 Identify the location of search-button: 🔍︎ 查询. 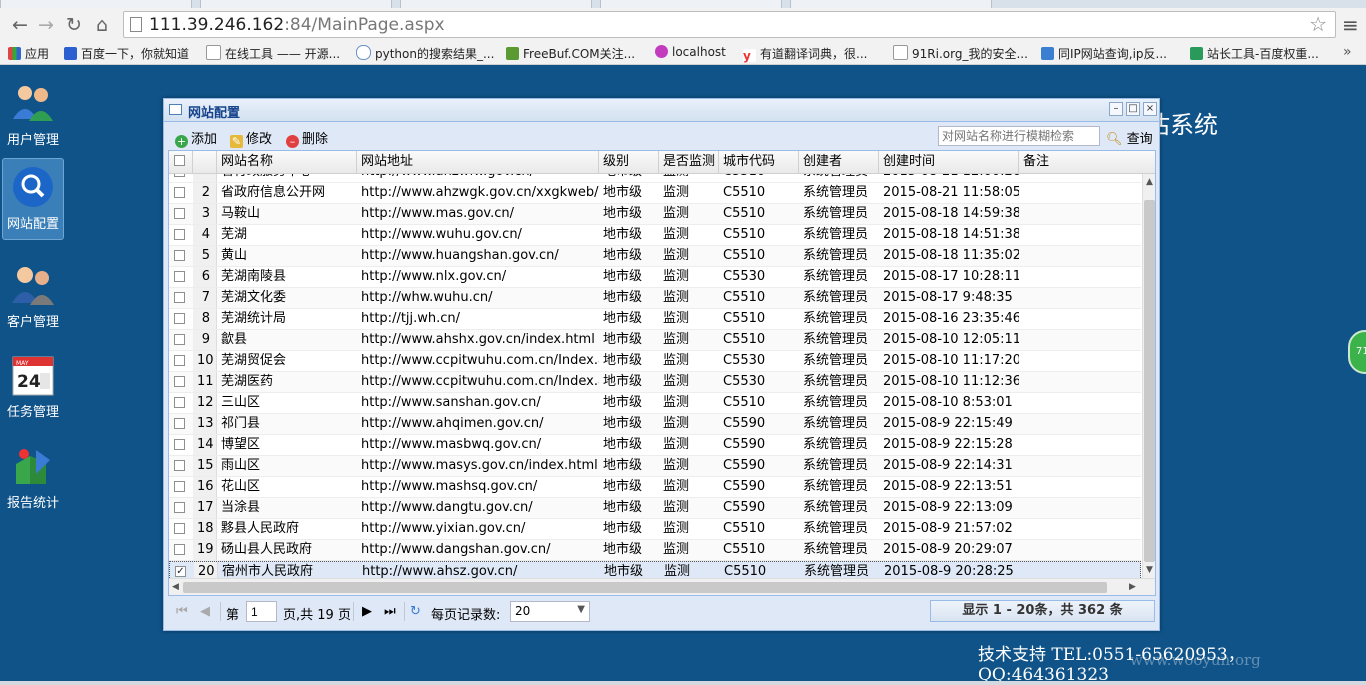
(1129, 137).